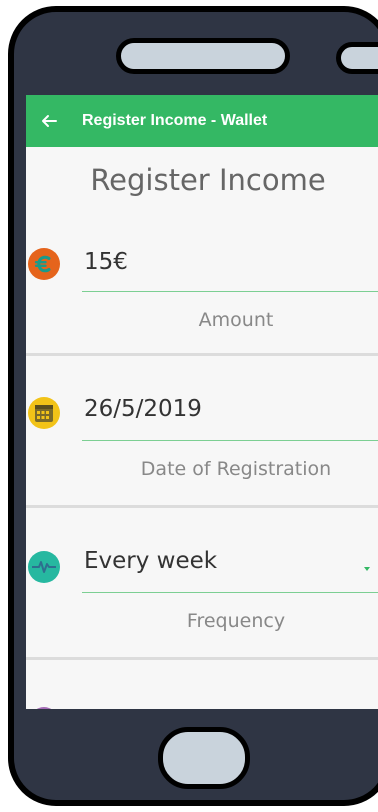 This screenshot has height=812, width=378. I want to click on home-button, so click(204, 758).